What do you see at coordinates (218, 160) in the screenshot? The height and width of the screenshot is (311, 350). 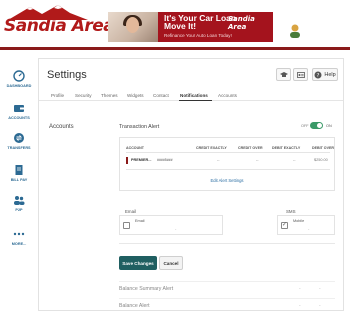 I see `credit-exactly-value: --` at bounding box center [218, 160].